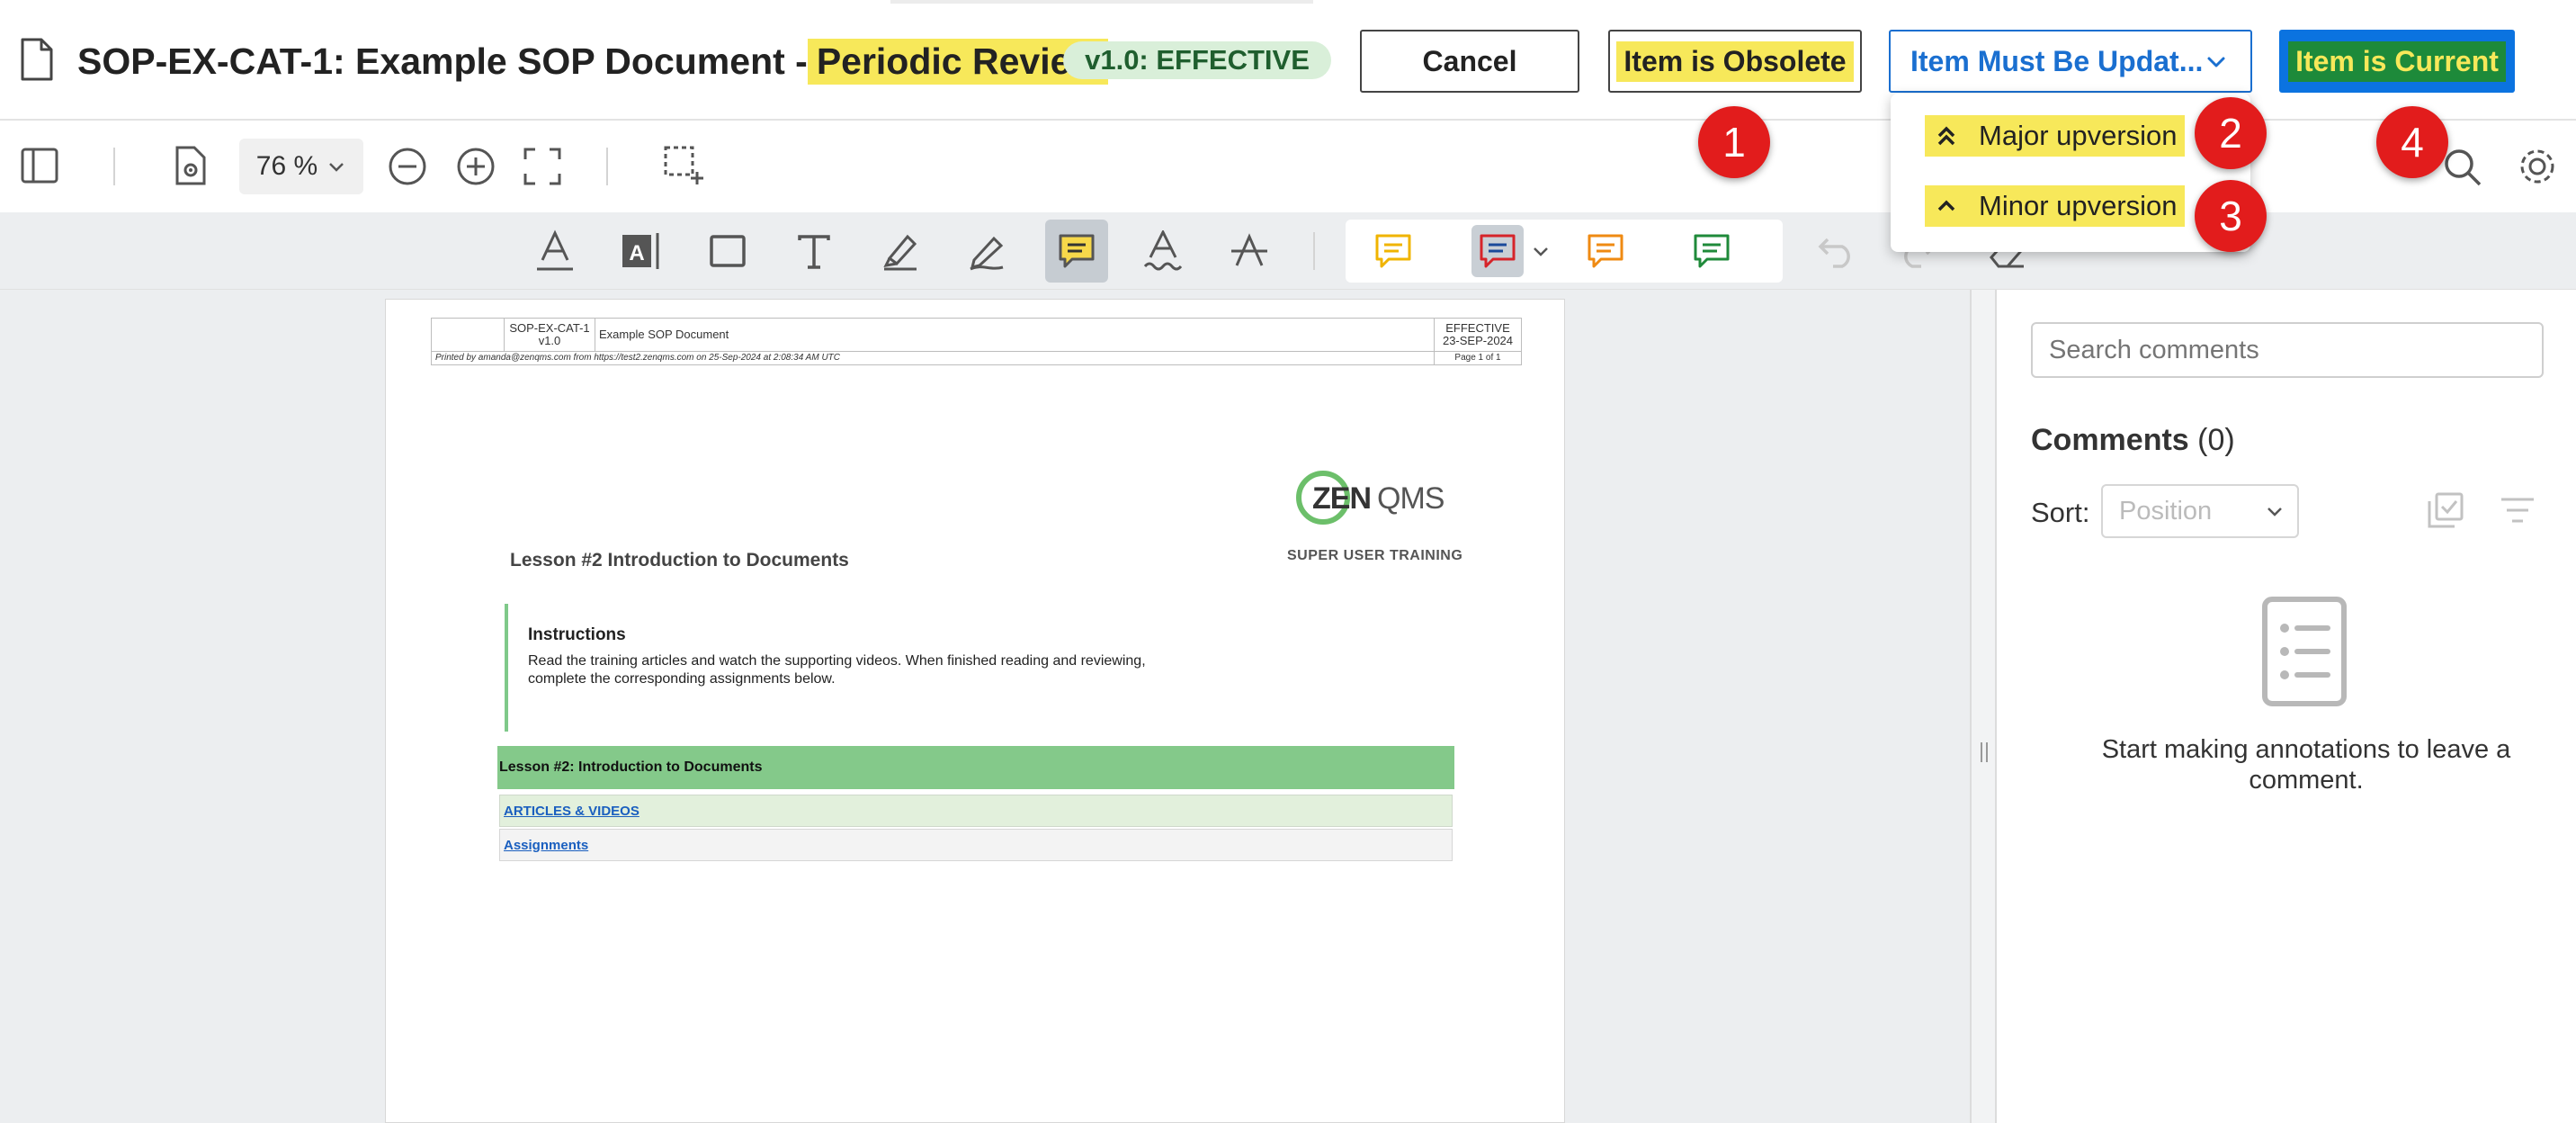 This screenshot has height=1123, width=2576. Describe the element at coordinates (577, 634) in the screenshot. I see `instructions-title: Instructions` at that location.